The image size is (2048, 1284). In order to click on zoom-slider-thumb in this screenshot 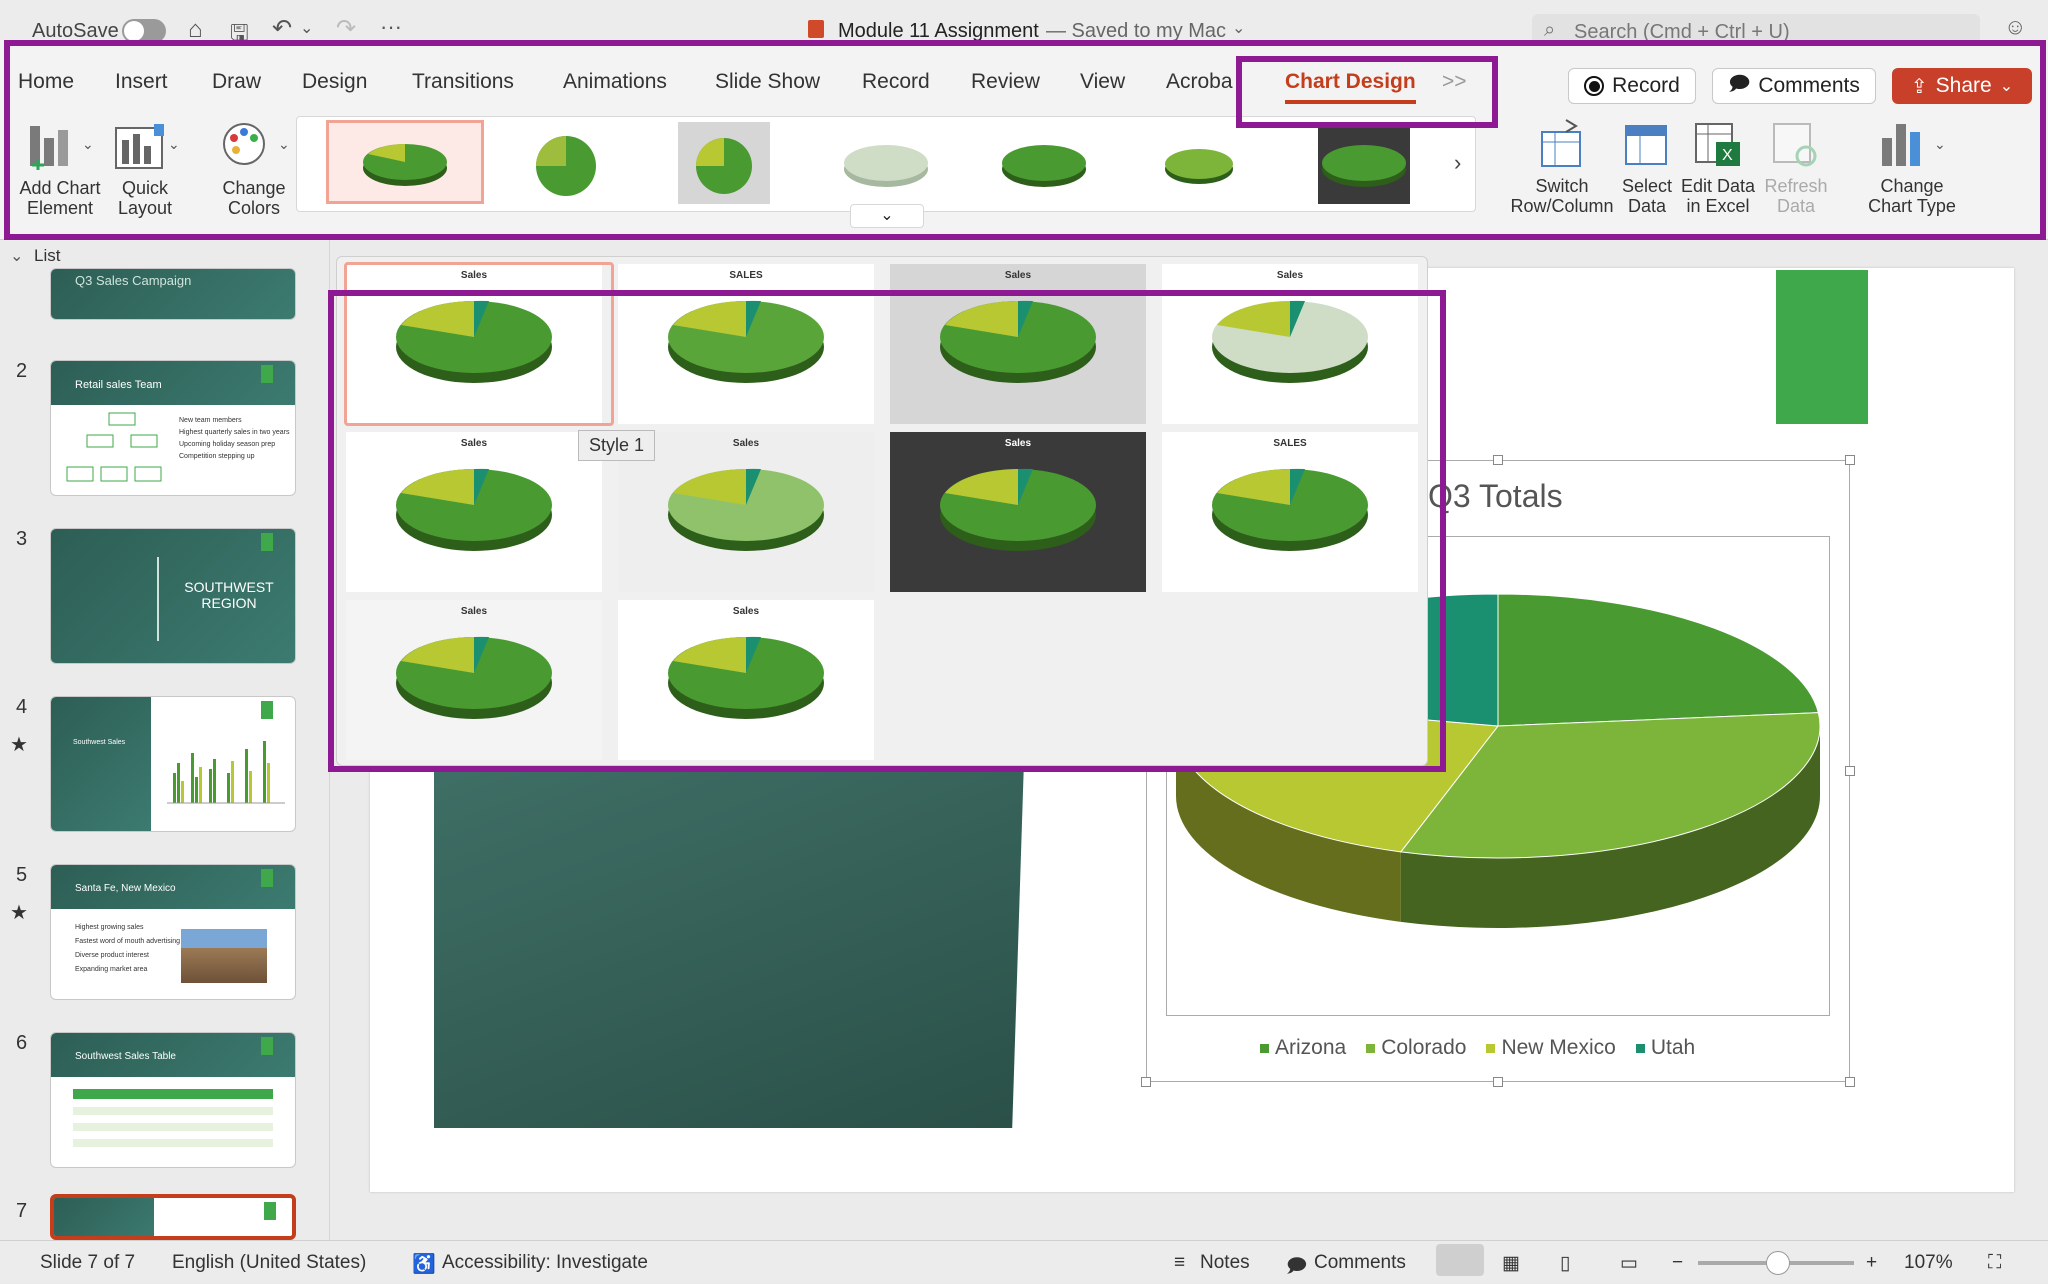, I will do `click(1778, 1263)`.